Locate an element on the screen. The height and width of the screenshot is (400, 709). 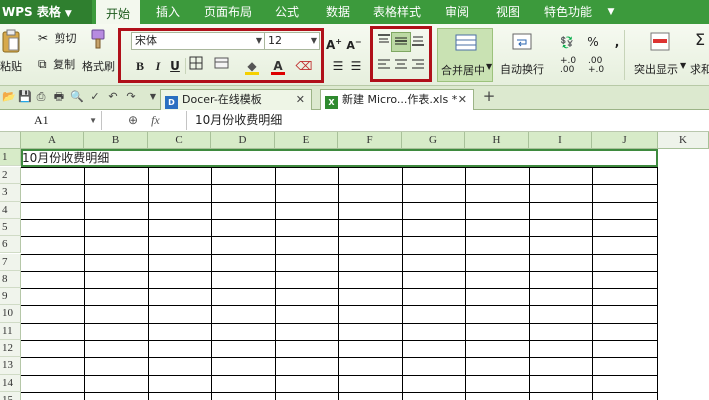
indent-decrease-button: ☰ is located at coordinates (338, 66).